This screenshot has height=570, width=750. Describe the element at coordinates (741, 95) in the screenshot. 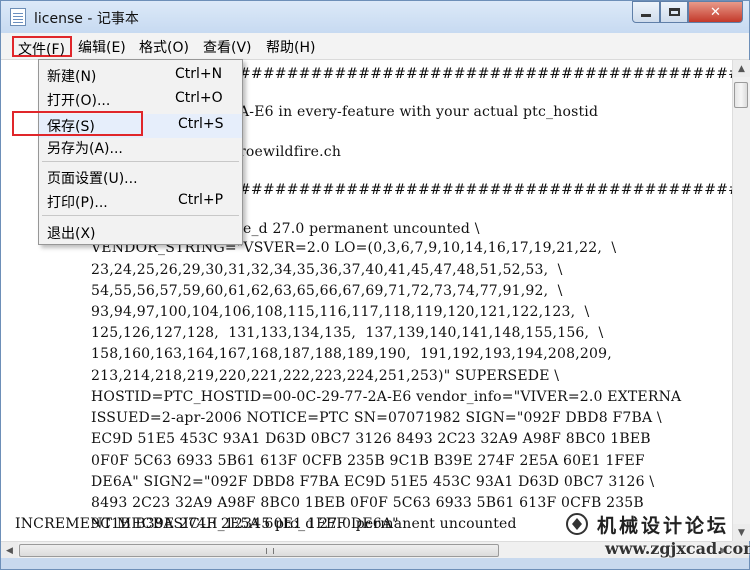

I see `vertical-scroll-thumb` at that location.